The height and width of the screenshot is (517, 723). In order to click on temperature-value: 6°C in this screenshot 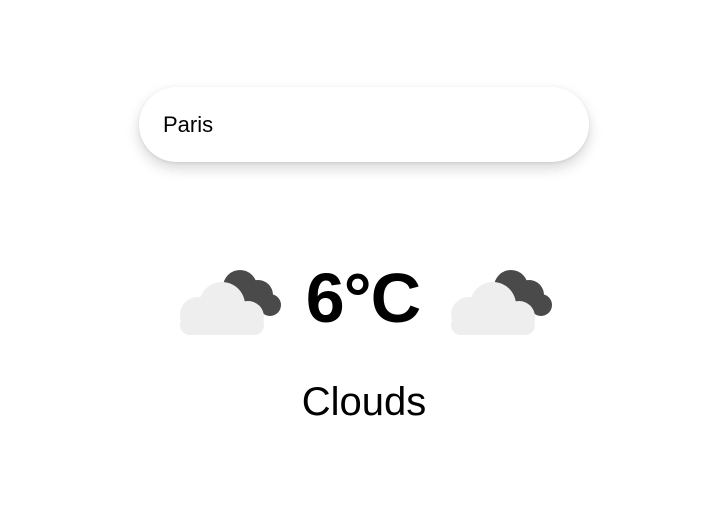, I will do `click(363, 298)`.